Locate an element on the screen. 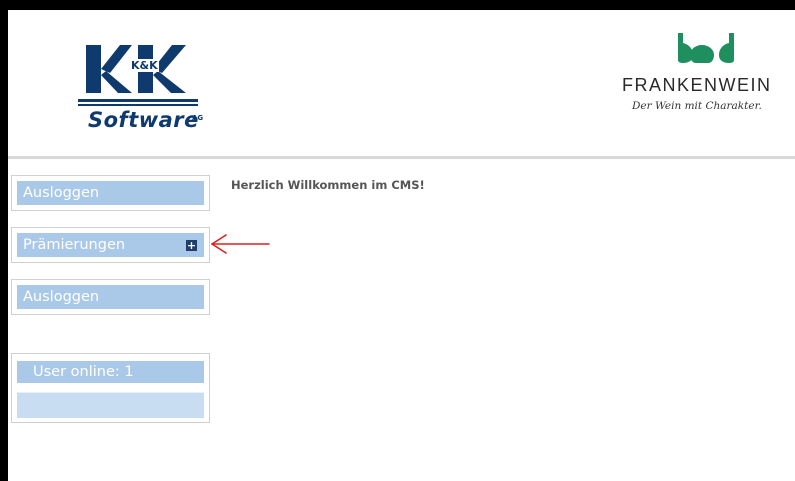 Image resolution: width=795 pixels, height=481 pixels. logout-button-bottom: Ausloggen is located at coordinates (110, 297).